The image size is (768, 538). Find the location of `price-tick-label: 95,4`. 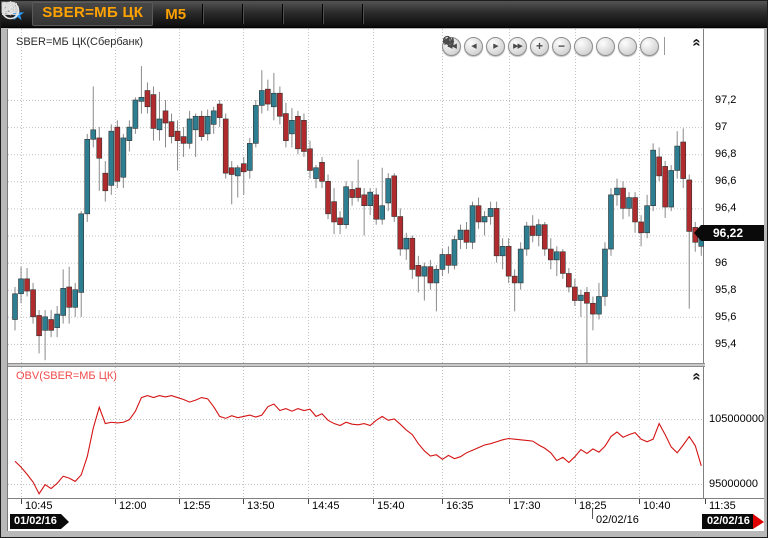

price-tick-label: 95,4 is located at coordinates (726, 343).